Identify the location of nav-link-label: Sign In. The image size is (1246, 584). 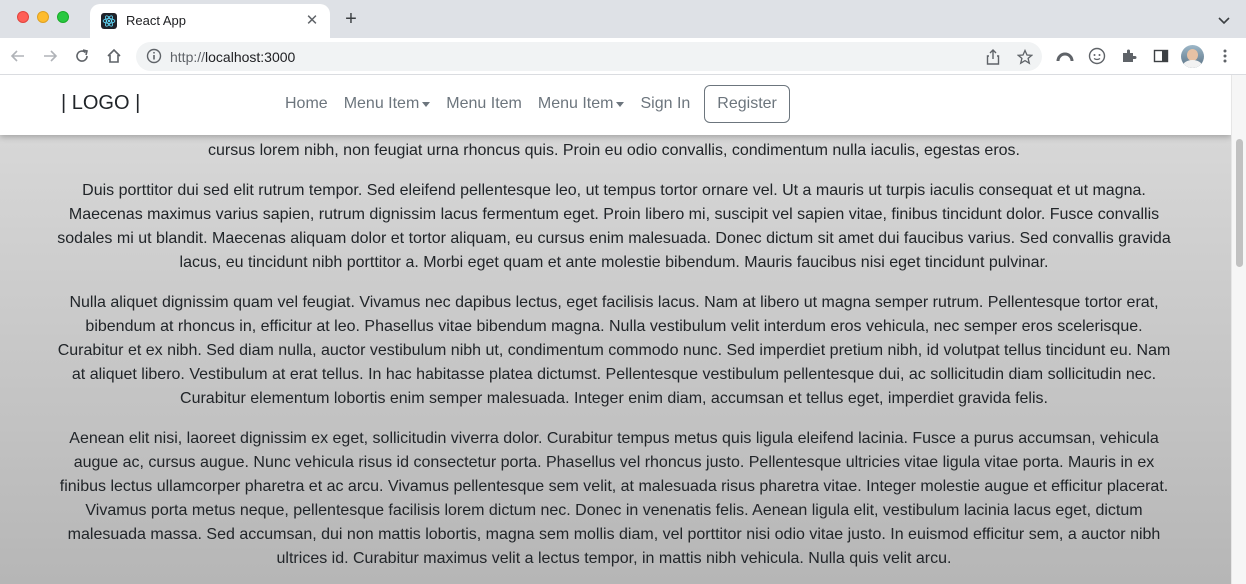
(665, 103).